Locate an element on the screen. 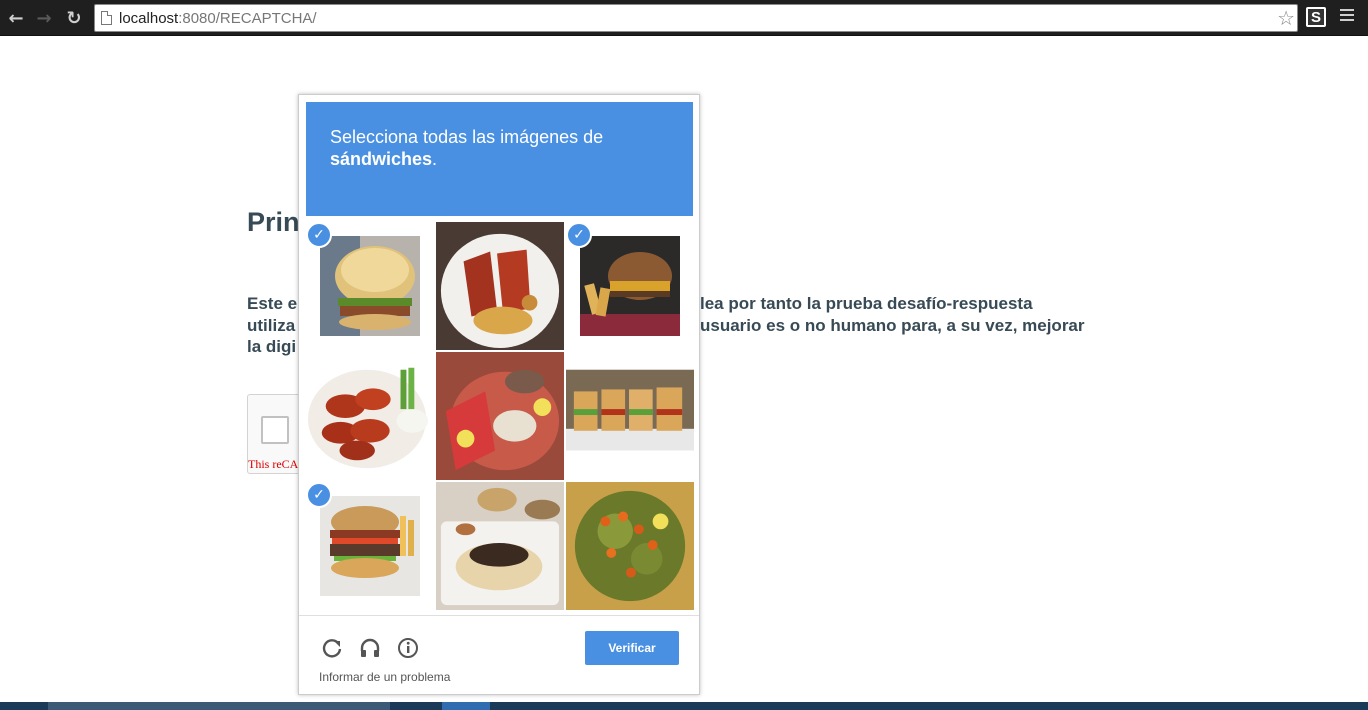 The image size is (1368, 710). extension-icon: S is located at coordinates (1316, 17).